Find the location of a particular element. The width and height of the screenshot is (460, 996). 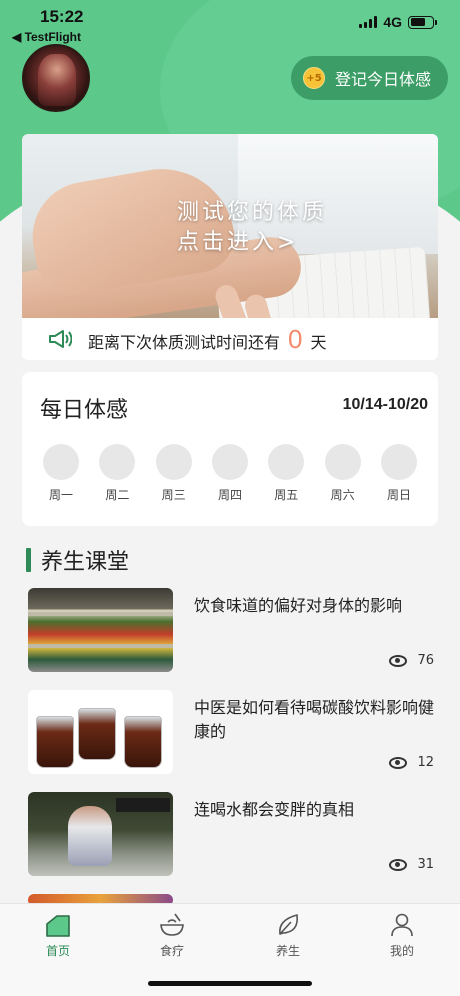

view-count-value: 12 is located at coordinates (425, 762).